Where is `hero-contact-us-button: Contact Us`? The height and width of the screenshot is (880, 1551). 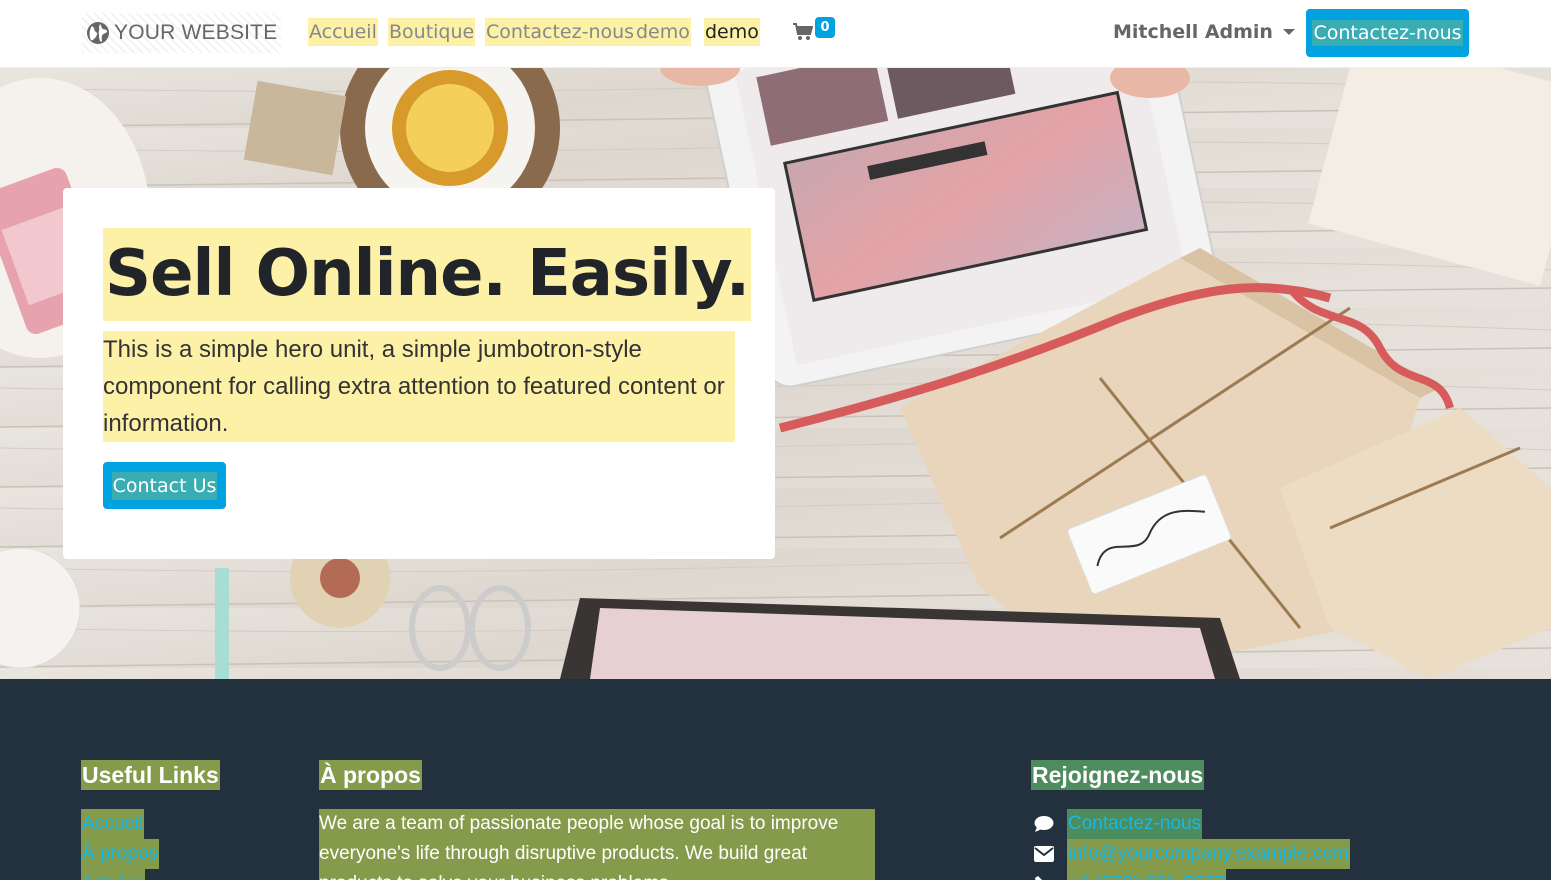
hero-contact-us-button: Contact Us is located at coordinates (164, 485).